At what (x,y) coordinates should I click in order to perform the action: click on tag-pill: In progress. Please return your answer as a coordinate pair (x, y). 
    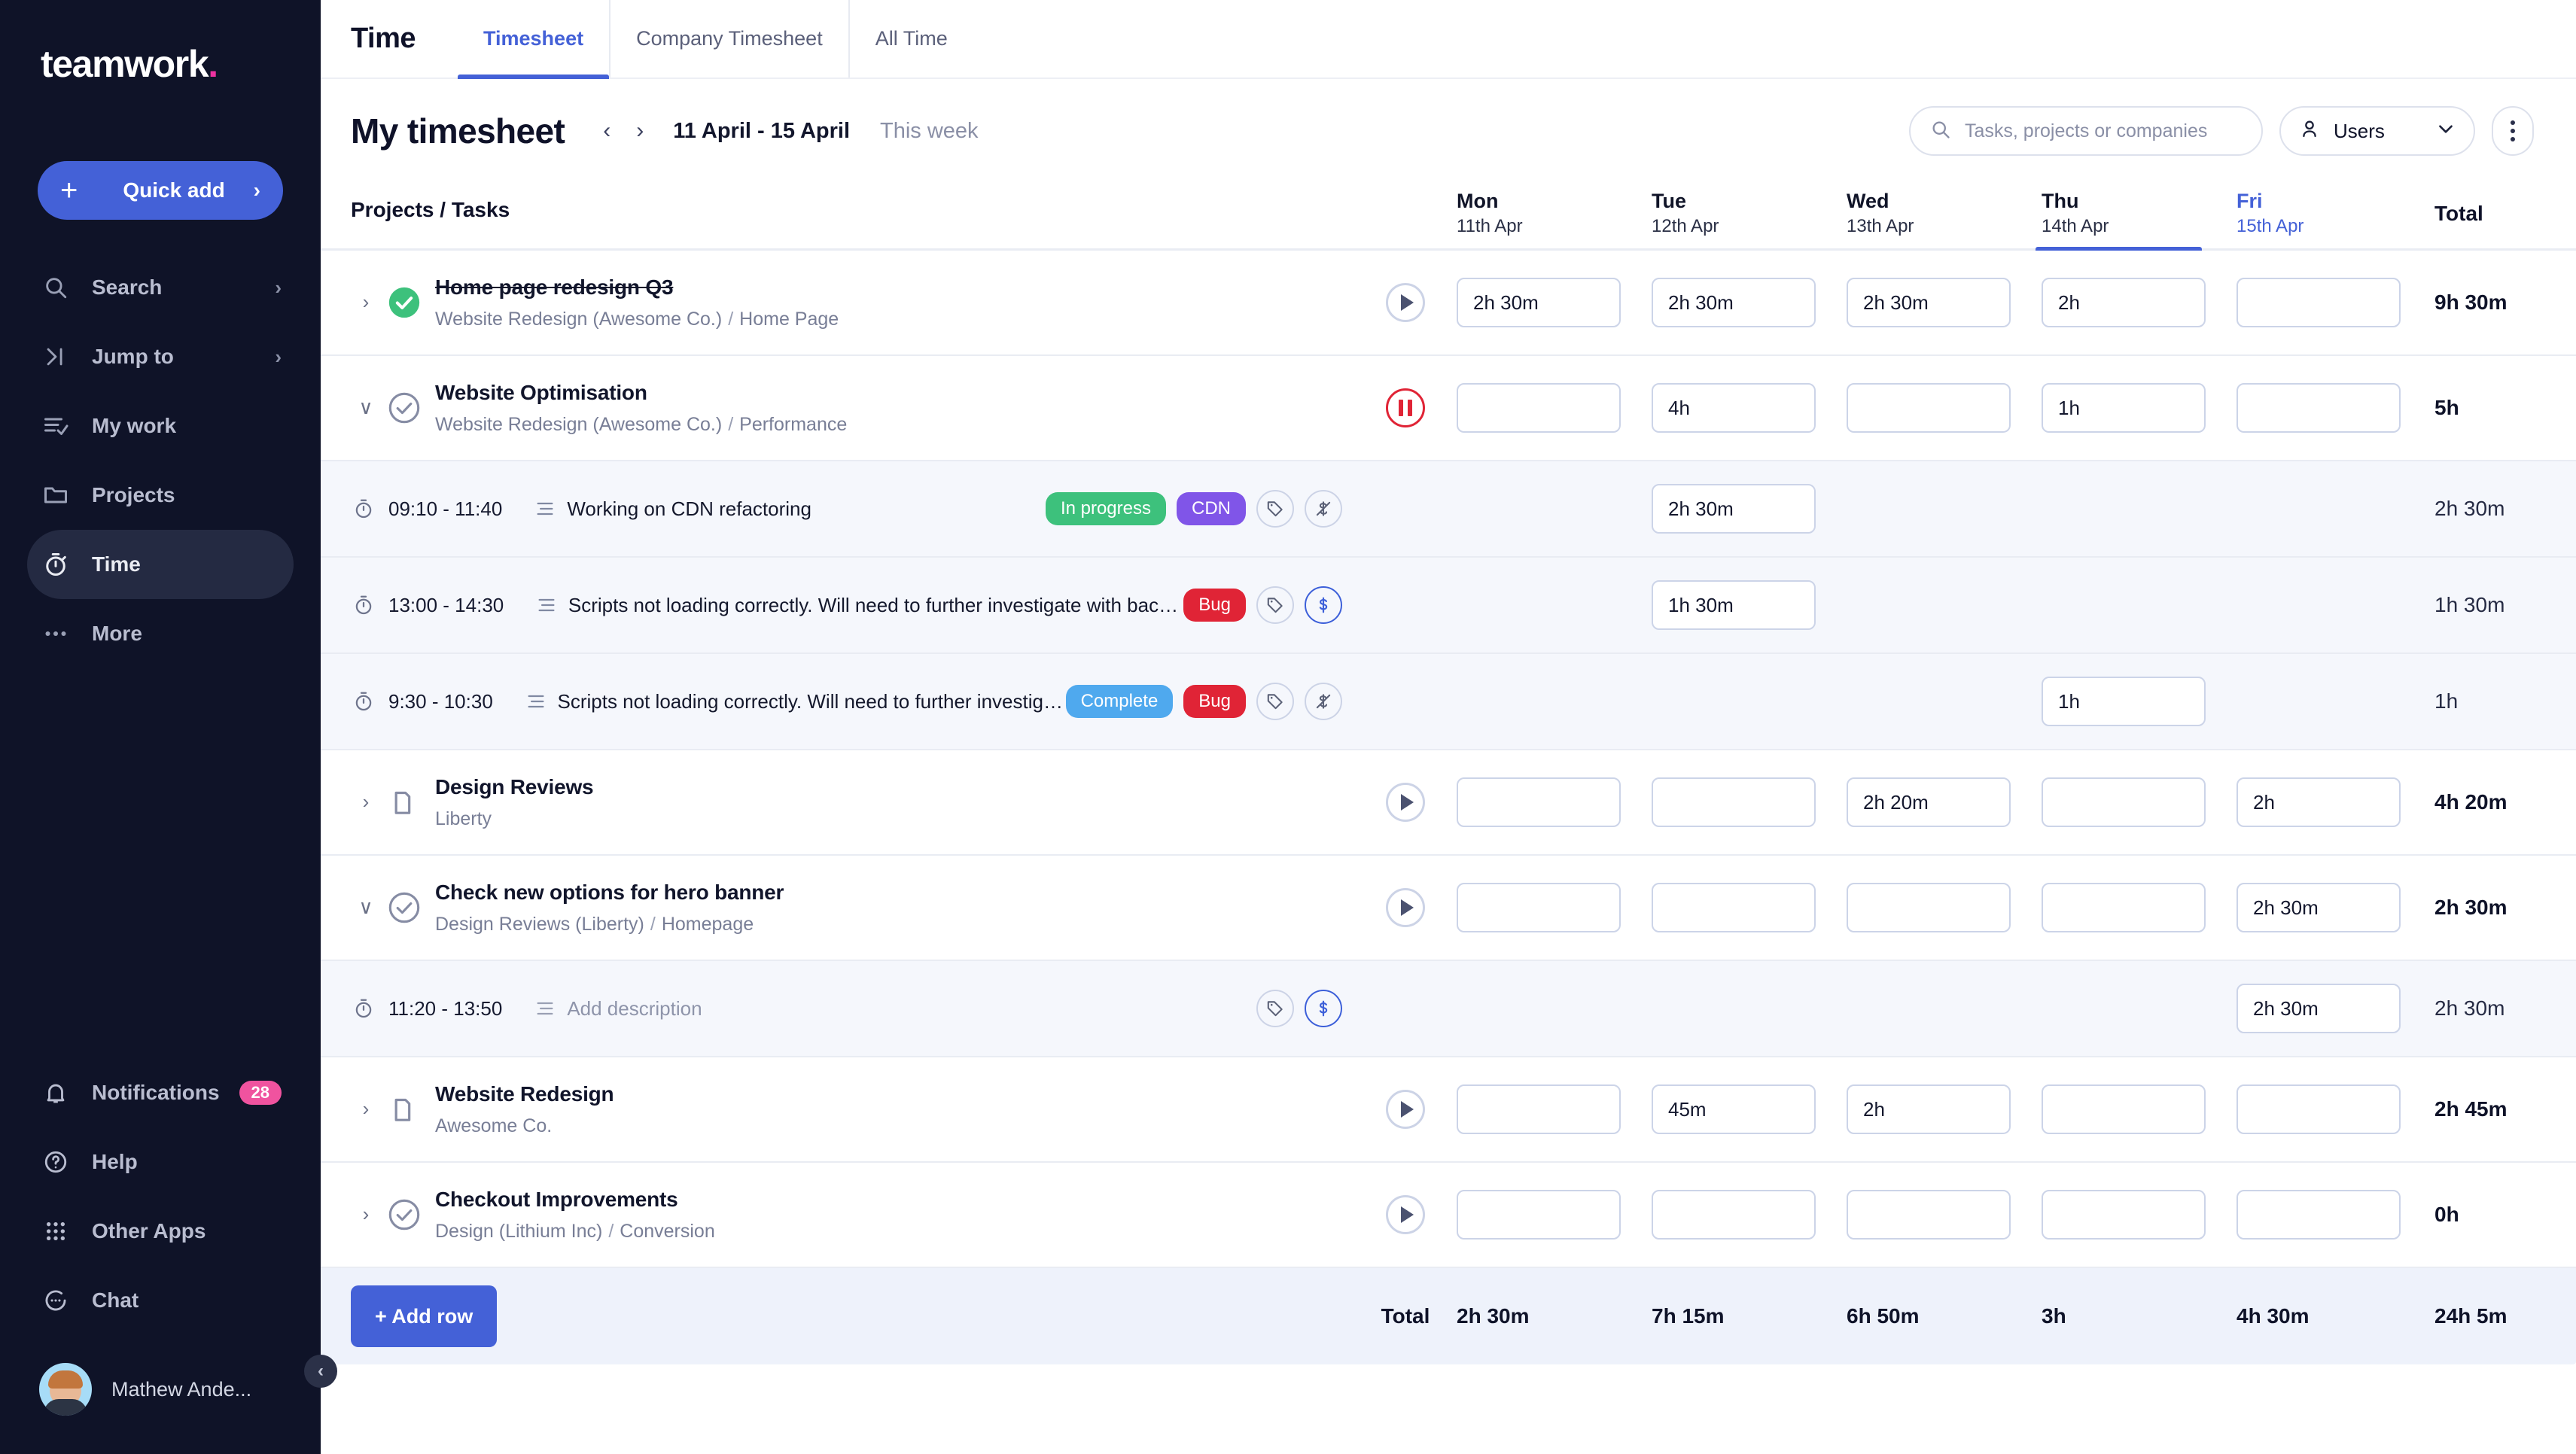
    Looking at the image, I should click on (1105, 508).